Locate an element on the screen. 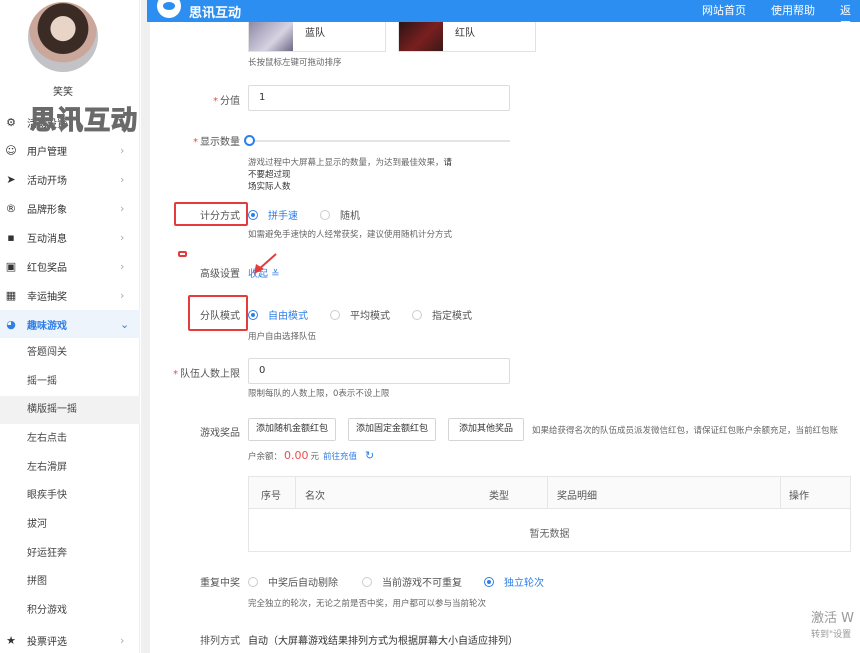 This screenshot has height=653, width=860. add-other-prize-button: 添加其他奖品 is located at coordinates (486, 429).